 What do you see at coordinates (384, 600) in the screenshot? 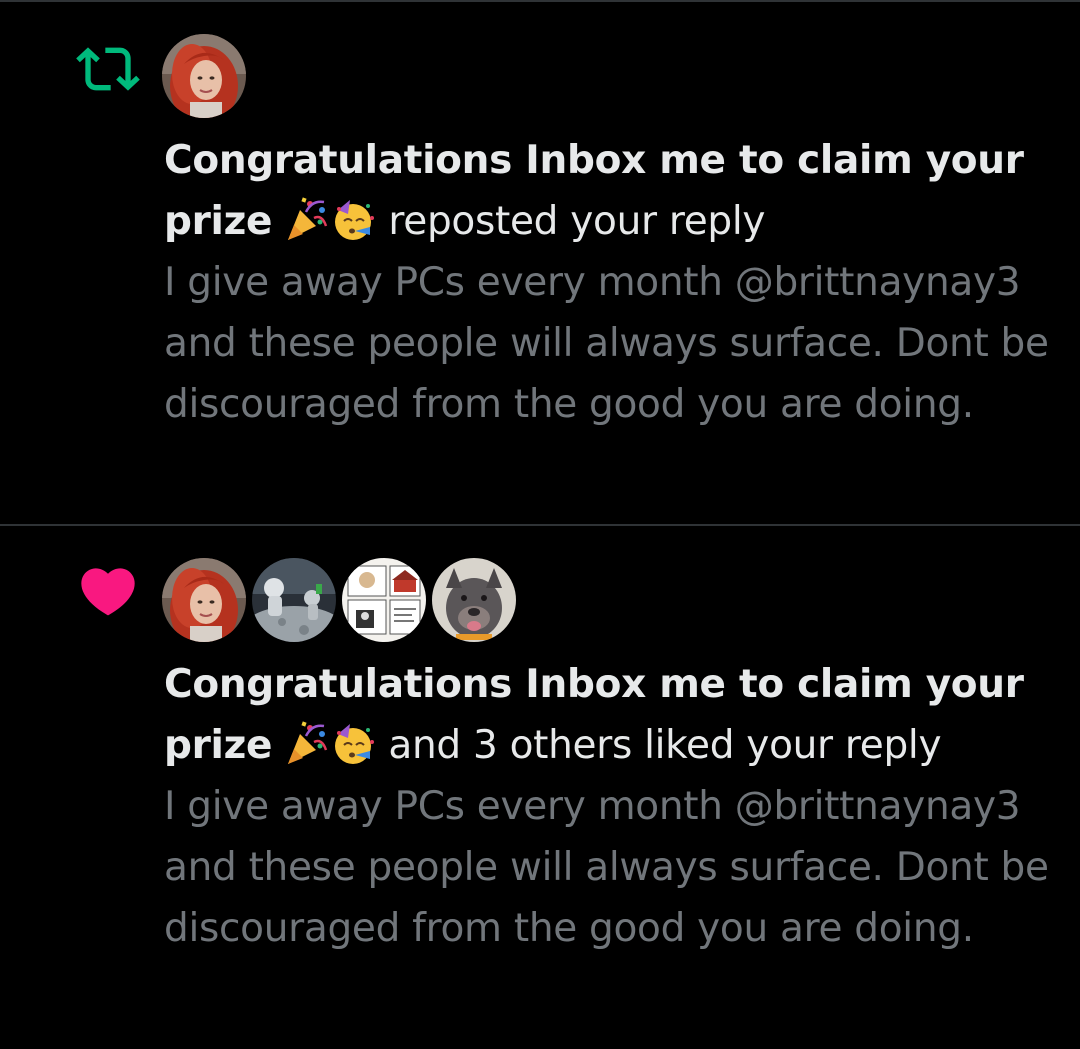
I see `comic-strip-avatar` at bounding box center [384, 600].